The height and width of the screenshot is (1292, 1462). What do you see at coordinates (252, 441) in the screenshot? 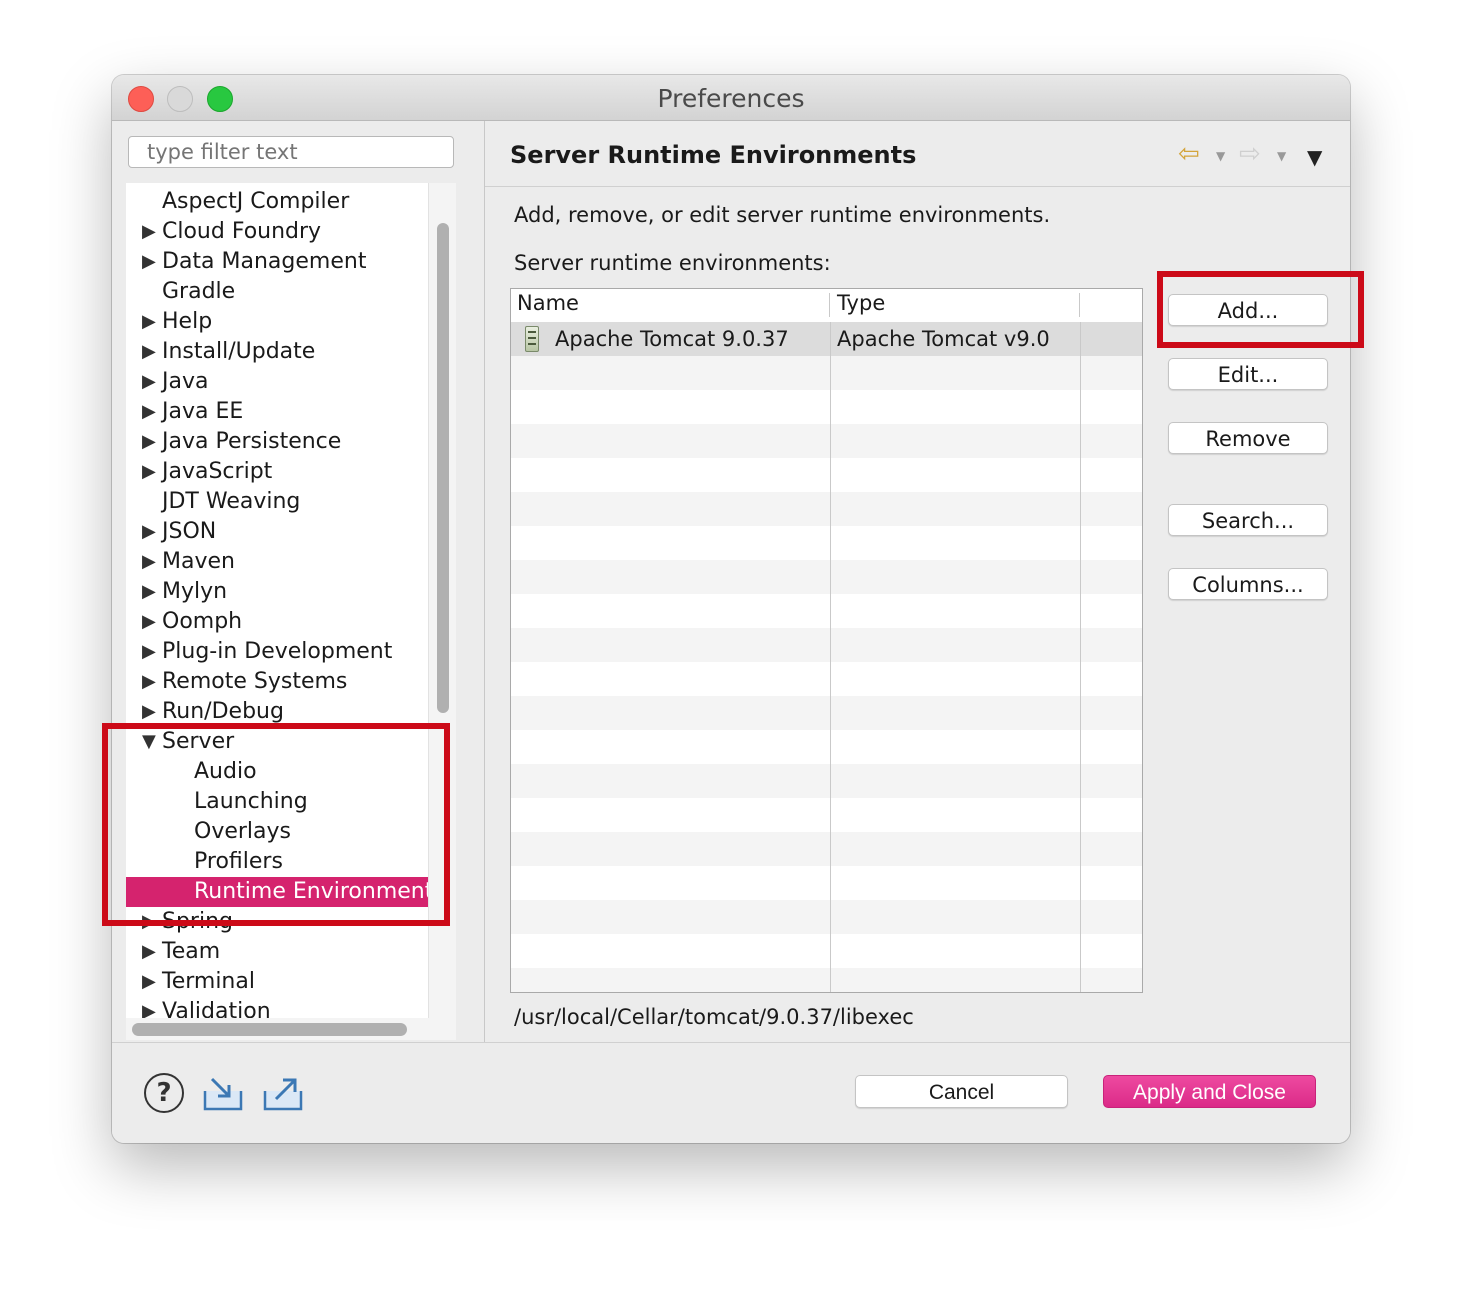
I see `tree-item-label: Java Persistence` at bounding box center [252, 441].